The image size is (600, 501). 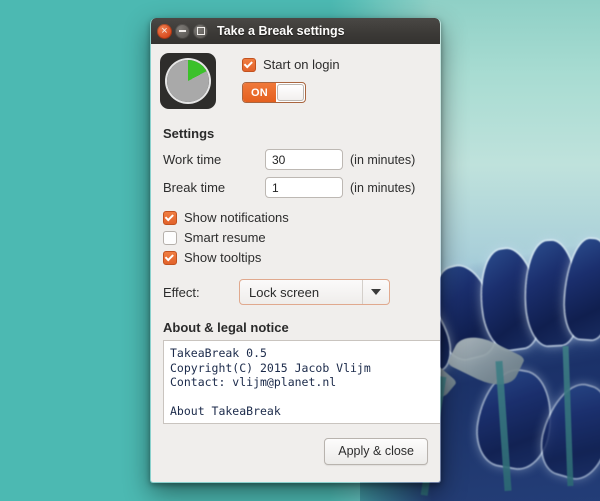 What do you see at coordinates (281, 31) in the screenshot?
I see `window-title: Take a Break settings` at bounding box center [281, 31].